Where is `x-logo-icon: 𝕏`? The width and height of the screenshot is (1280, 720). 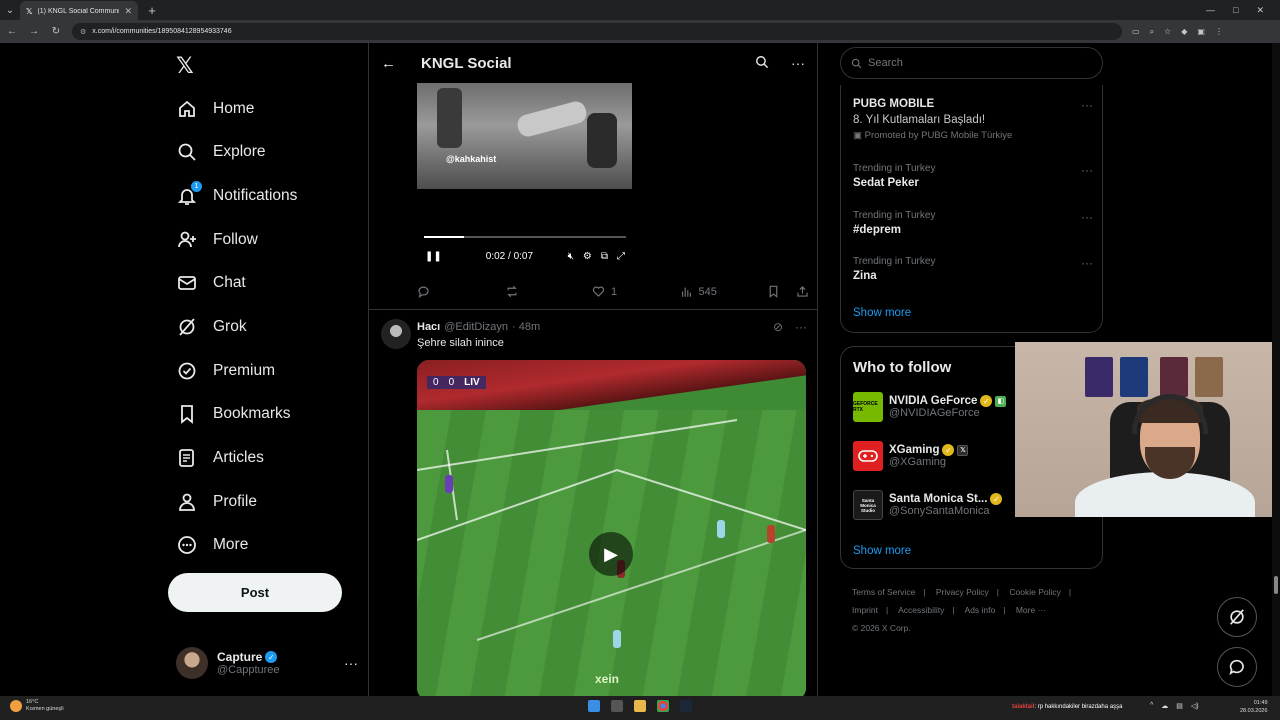
x-logo-icon: 𝕏 is located at coordinates (185, 66).